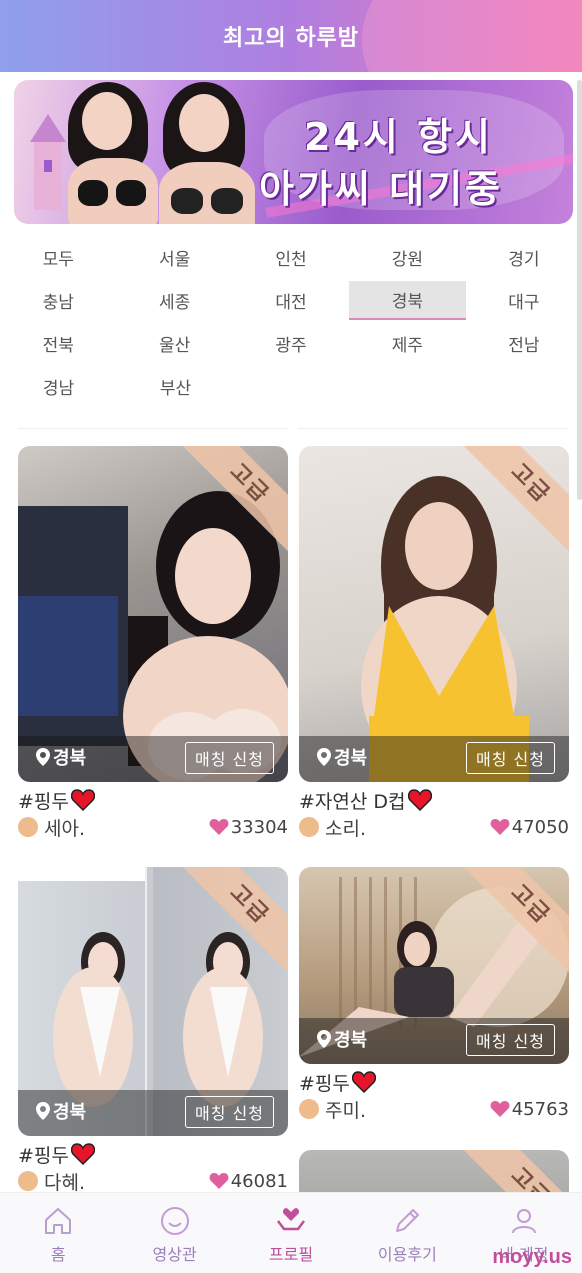 Image resolution: width=582 pixels, height=1273 pixels. I want to click on profile-card: 고급 경북 매칭 신청 #핑두 다혜. 46081, so click(153, 1031).